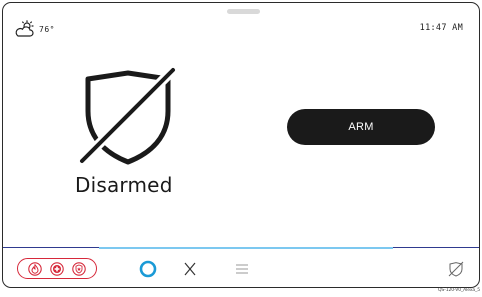 Image resolution: width=482 pixels, height=297 pixels. I want to click on fire-icon, so click(35, 268).